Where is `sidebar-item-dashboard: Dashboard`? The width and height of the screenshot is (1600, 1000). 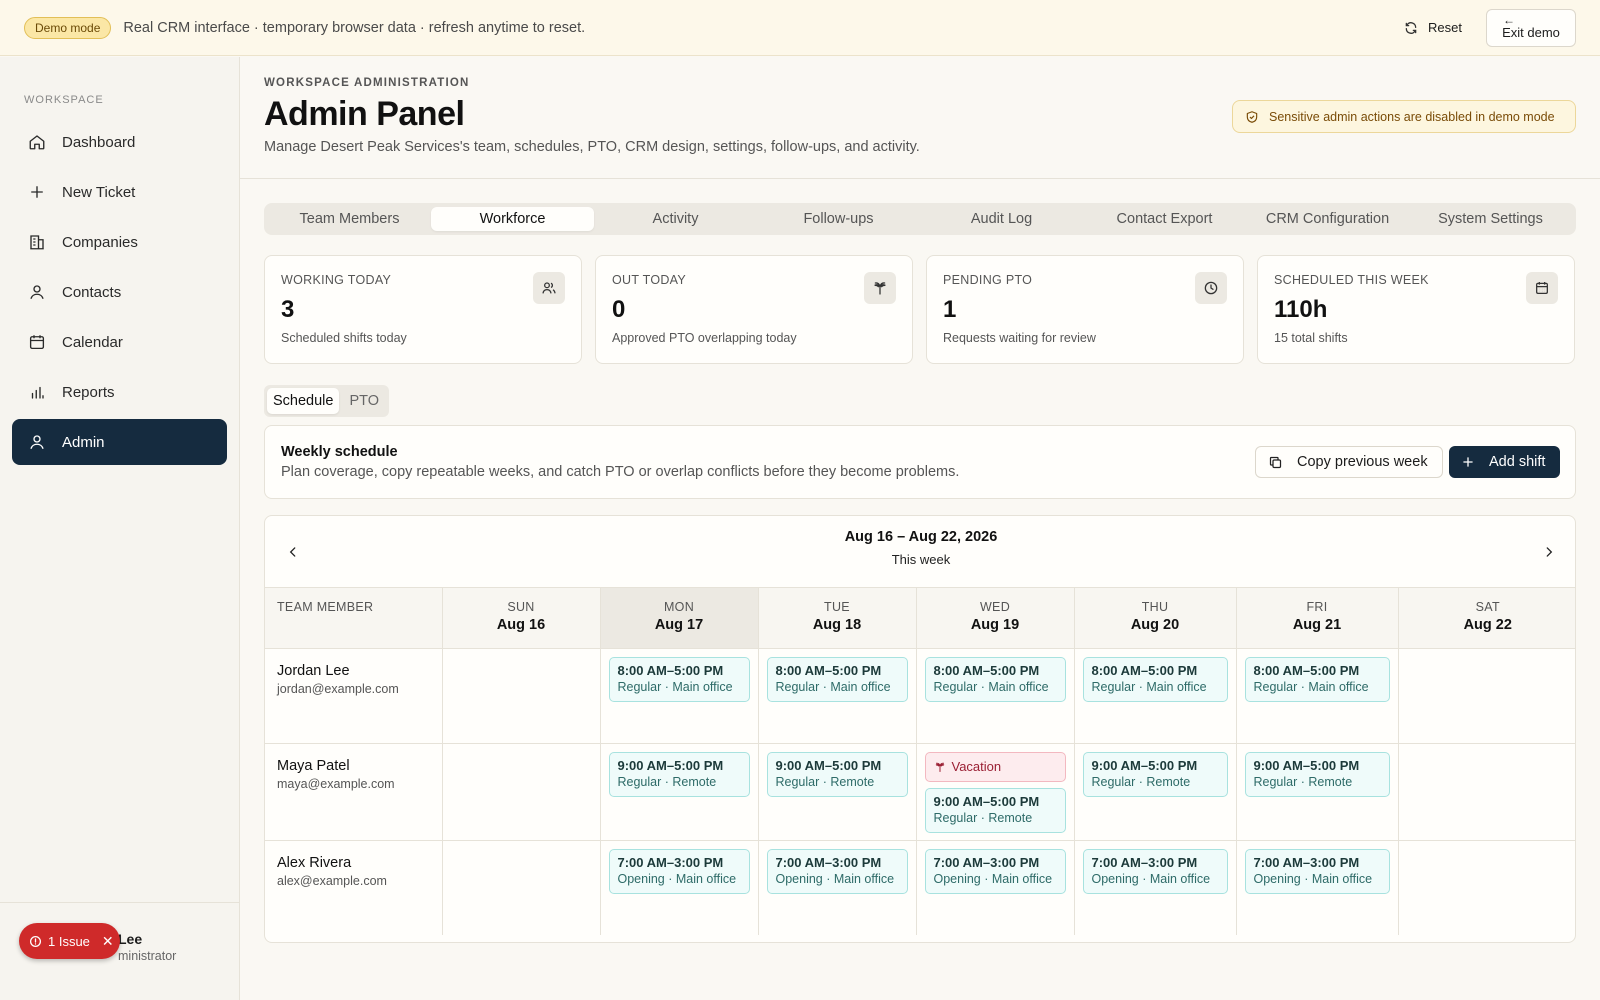
sidebar-item-dashboard: Dashboard is located at coordinates (119, 142).